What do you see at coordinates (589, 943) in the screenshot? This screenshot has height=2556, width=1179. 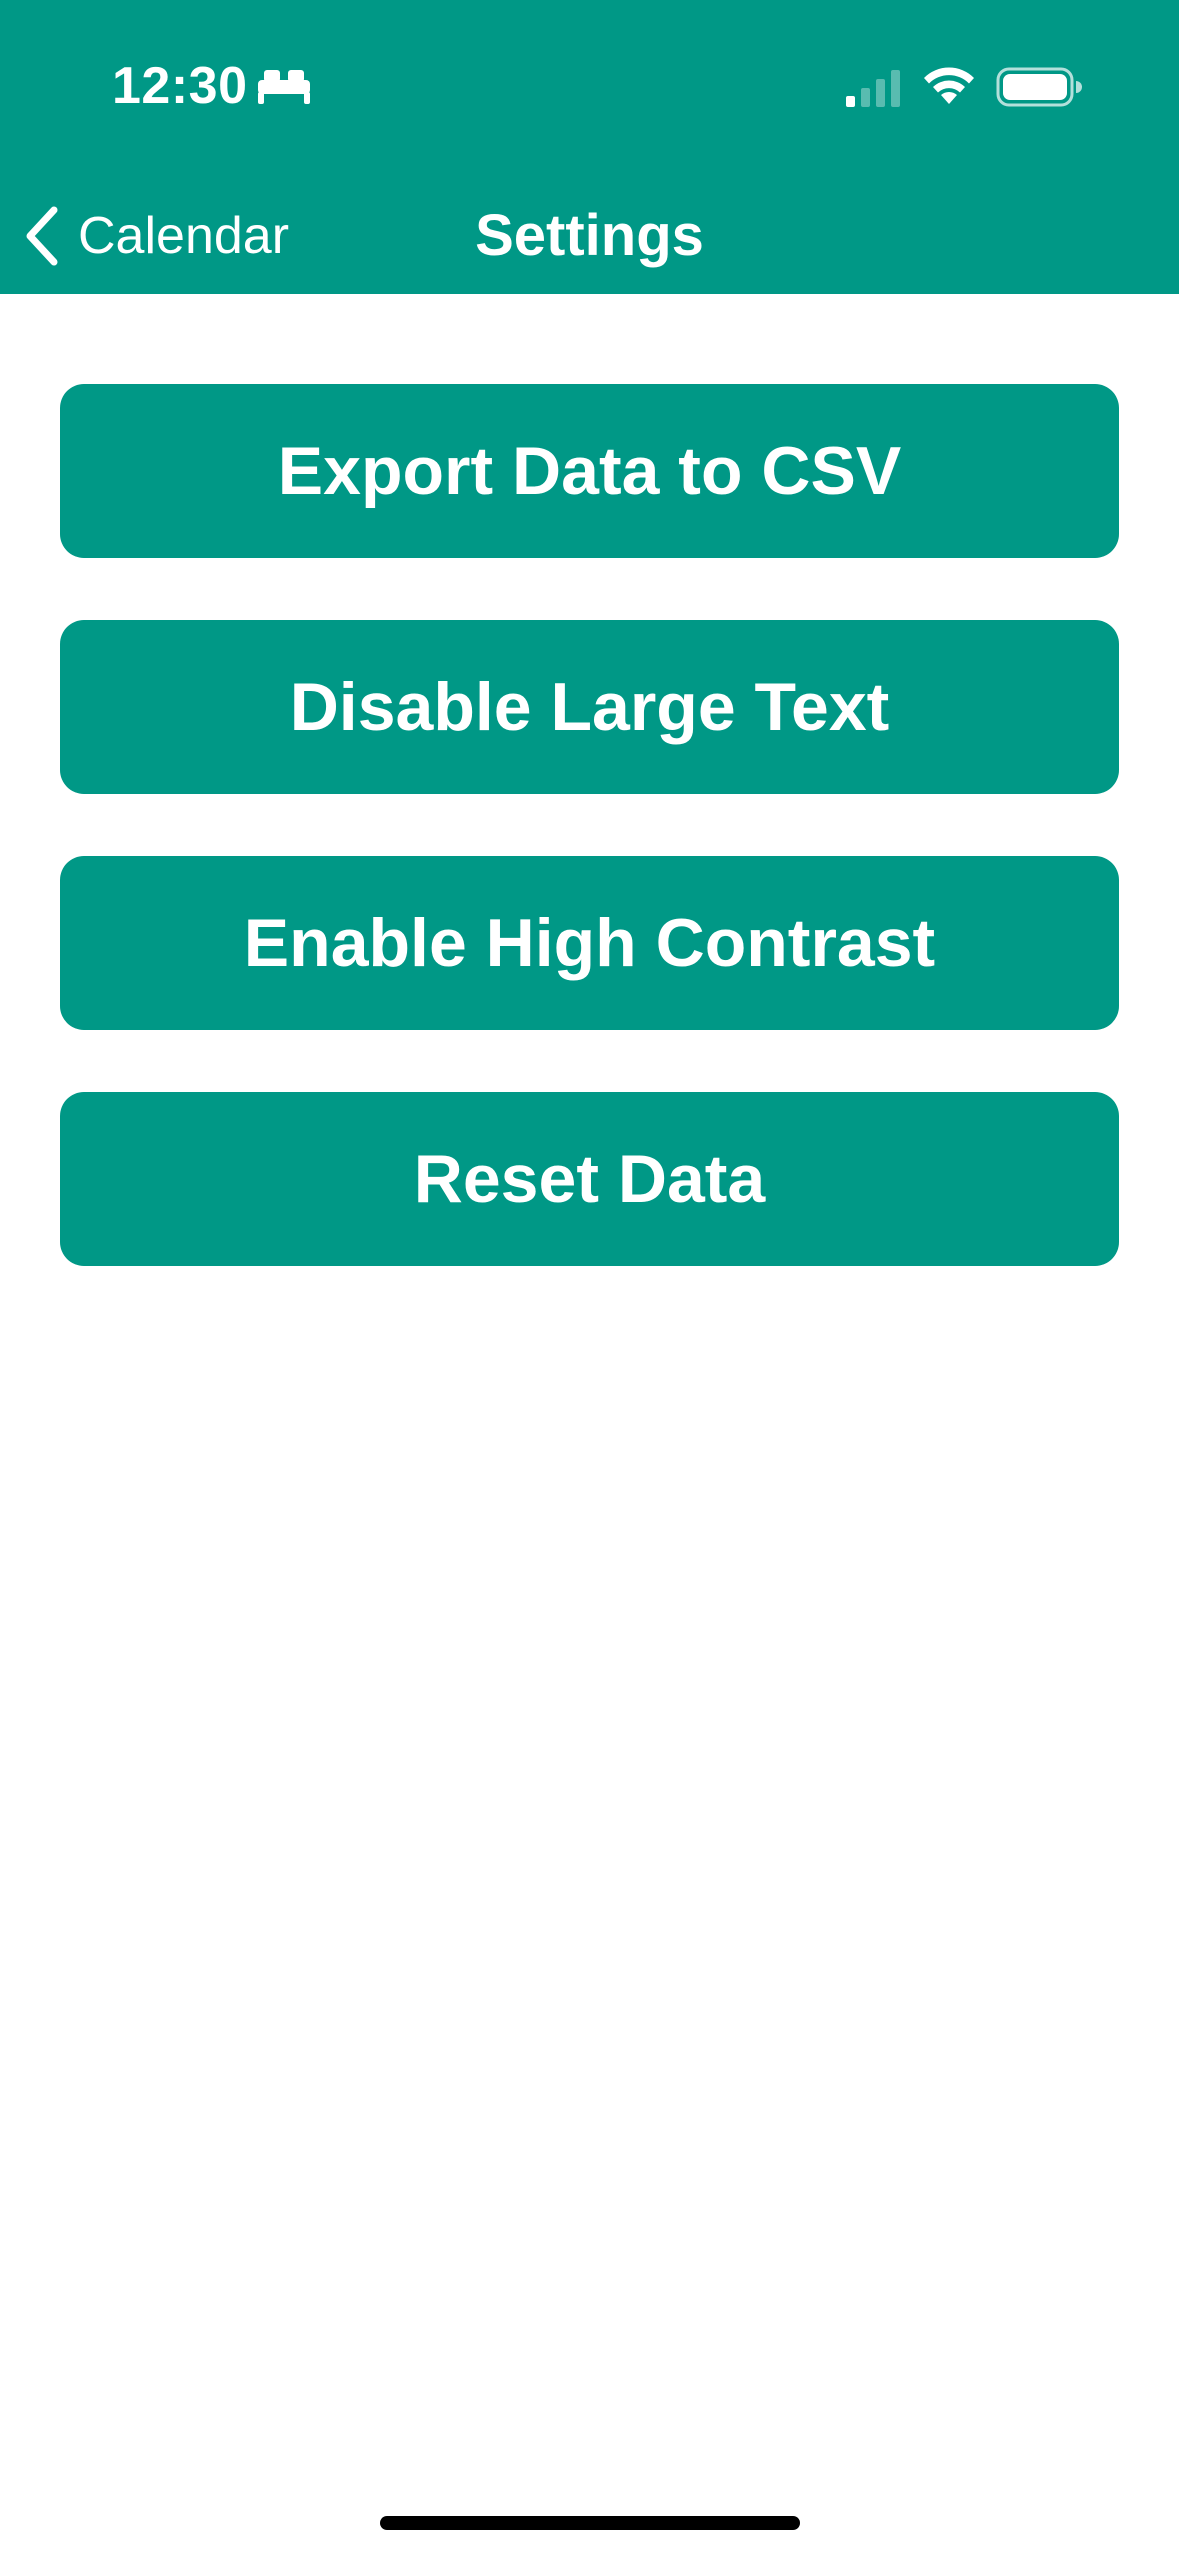 I see `enable-high-contrast-button: Enable High Contrast` at bounding box center [589, 943].